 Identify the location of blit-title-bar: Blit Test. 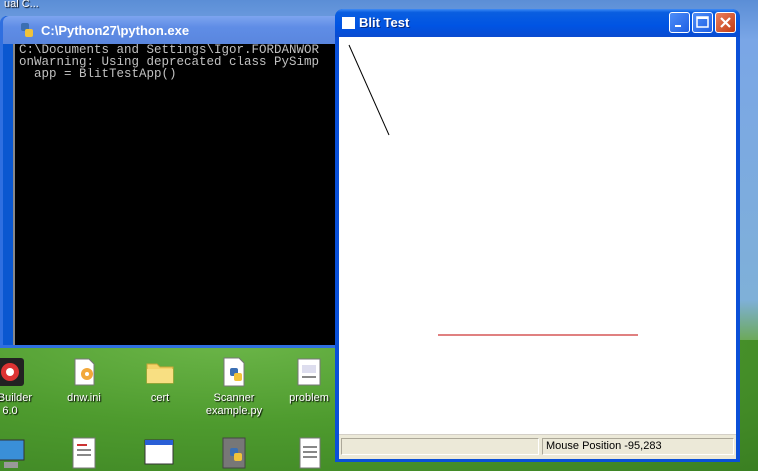
(537, 23).